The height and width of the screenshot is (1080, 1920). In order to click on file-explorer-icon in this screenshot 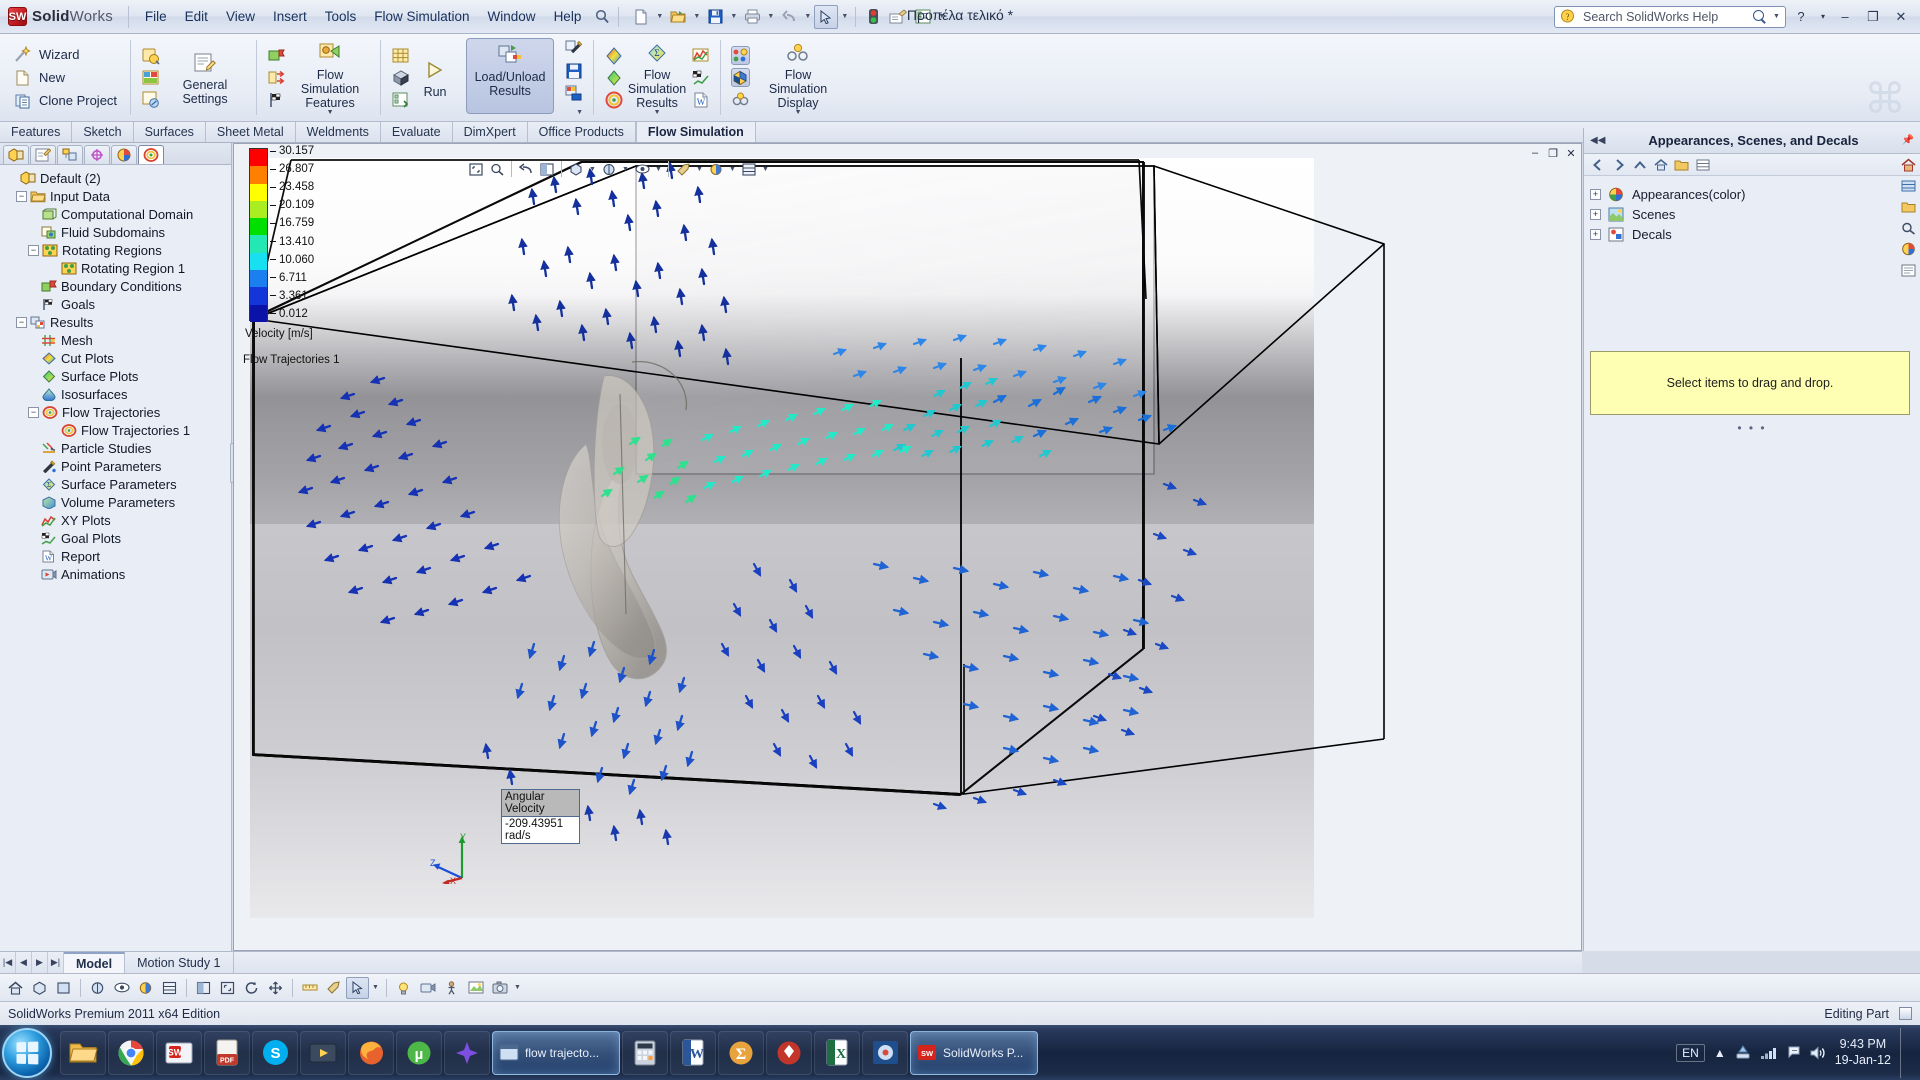, I will do `click(1908, 207)`.